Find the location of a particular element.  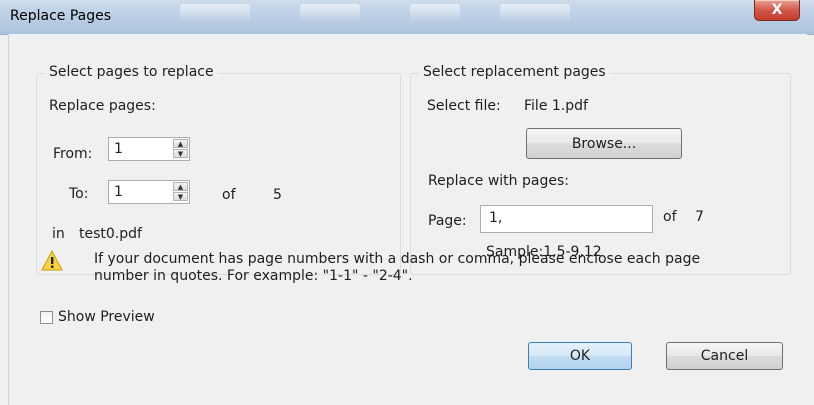

page-label: Page: is located at coordinates (447, 221).